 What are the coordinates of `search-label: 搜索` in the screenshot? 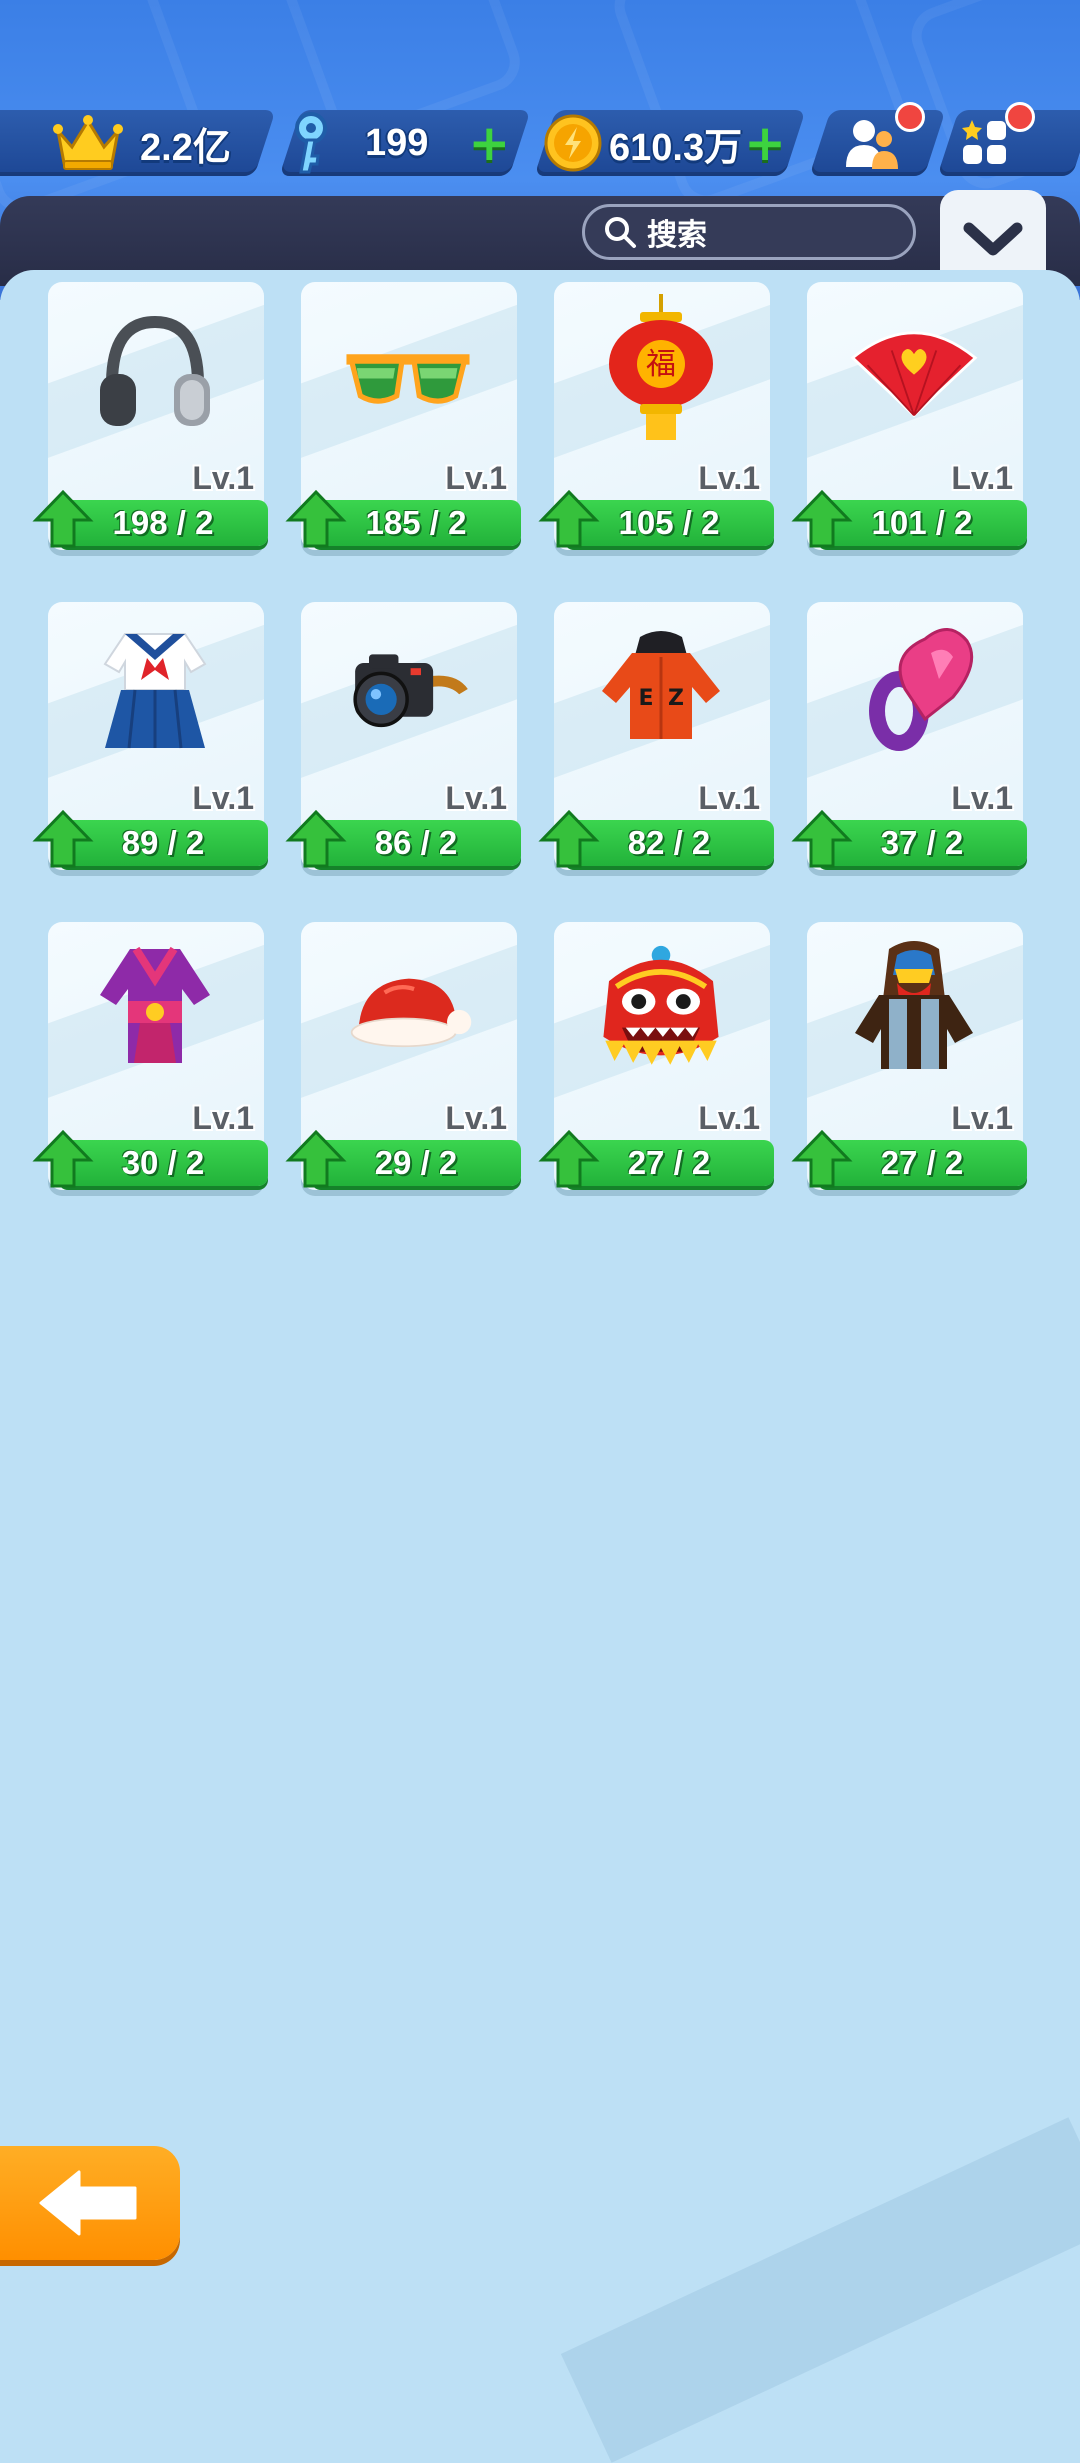 It's located at (677, 235).